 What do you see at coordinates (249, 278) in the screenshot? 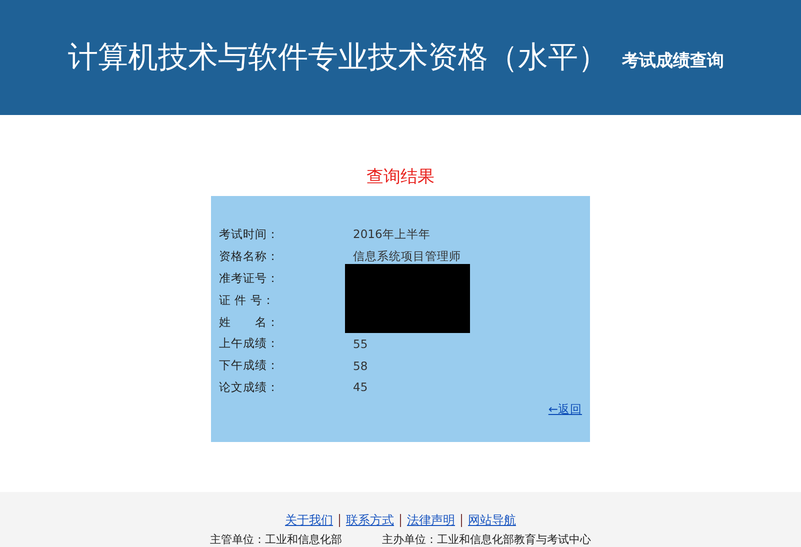
I see `field-label: 准考证号：` at bounding box center [249, 278].